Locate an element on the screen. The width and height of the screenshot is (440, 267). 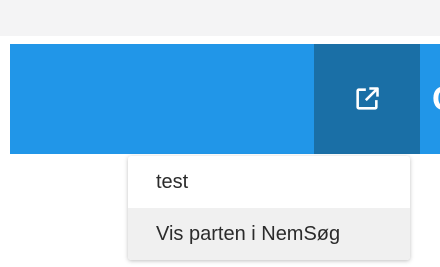
cut-off-header-glyph: C is located at coordinates (436, 99).